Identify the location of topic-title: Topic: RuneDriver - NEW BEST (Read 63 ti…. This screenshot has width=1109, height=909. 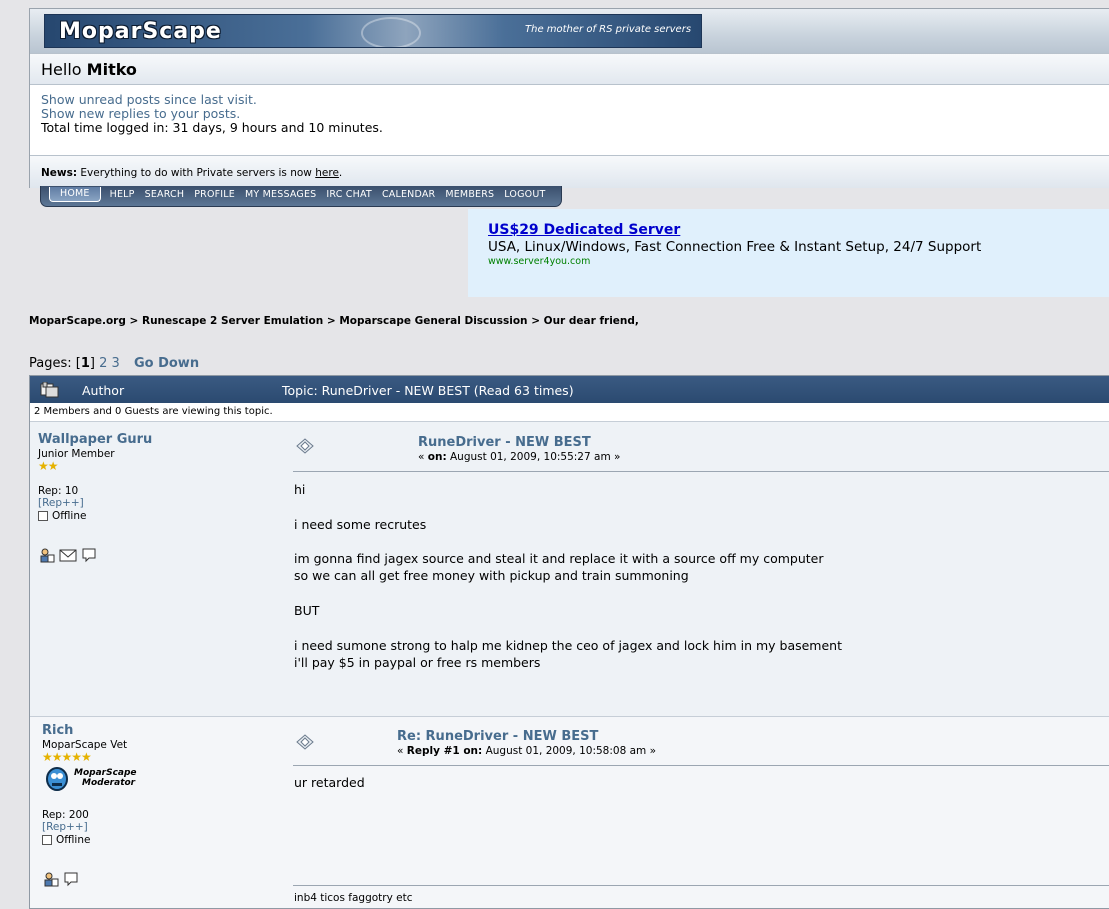
(428, 390).